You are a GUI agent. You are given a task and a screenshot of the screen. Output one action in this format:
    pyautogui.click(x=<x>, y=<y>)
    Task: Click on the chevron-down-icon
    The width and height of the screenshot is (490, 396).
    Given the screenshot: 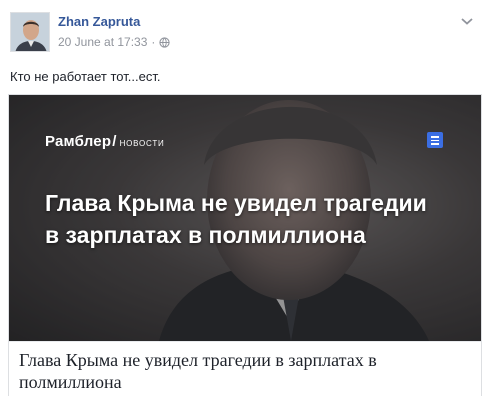 What is the action you would take?
    pyautogui.click(x=467, y=21)
    